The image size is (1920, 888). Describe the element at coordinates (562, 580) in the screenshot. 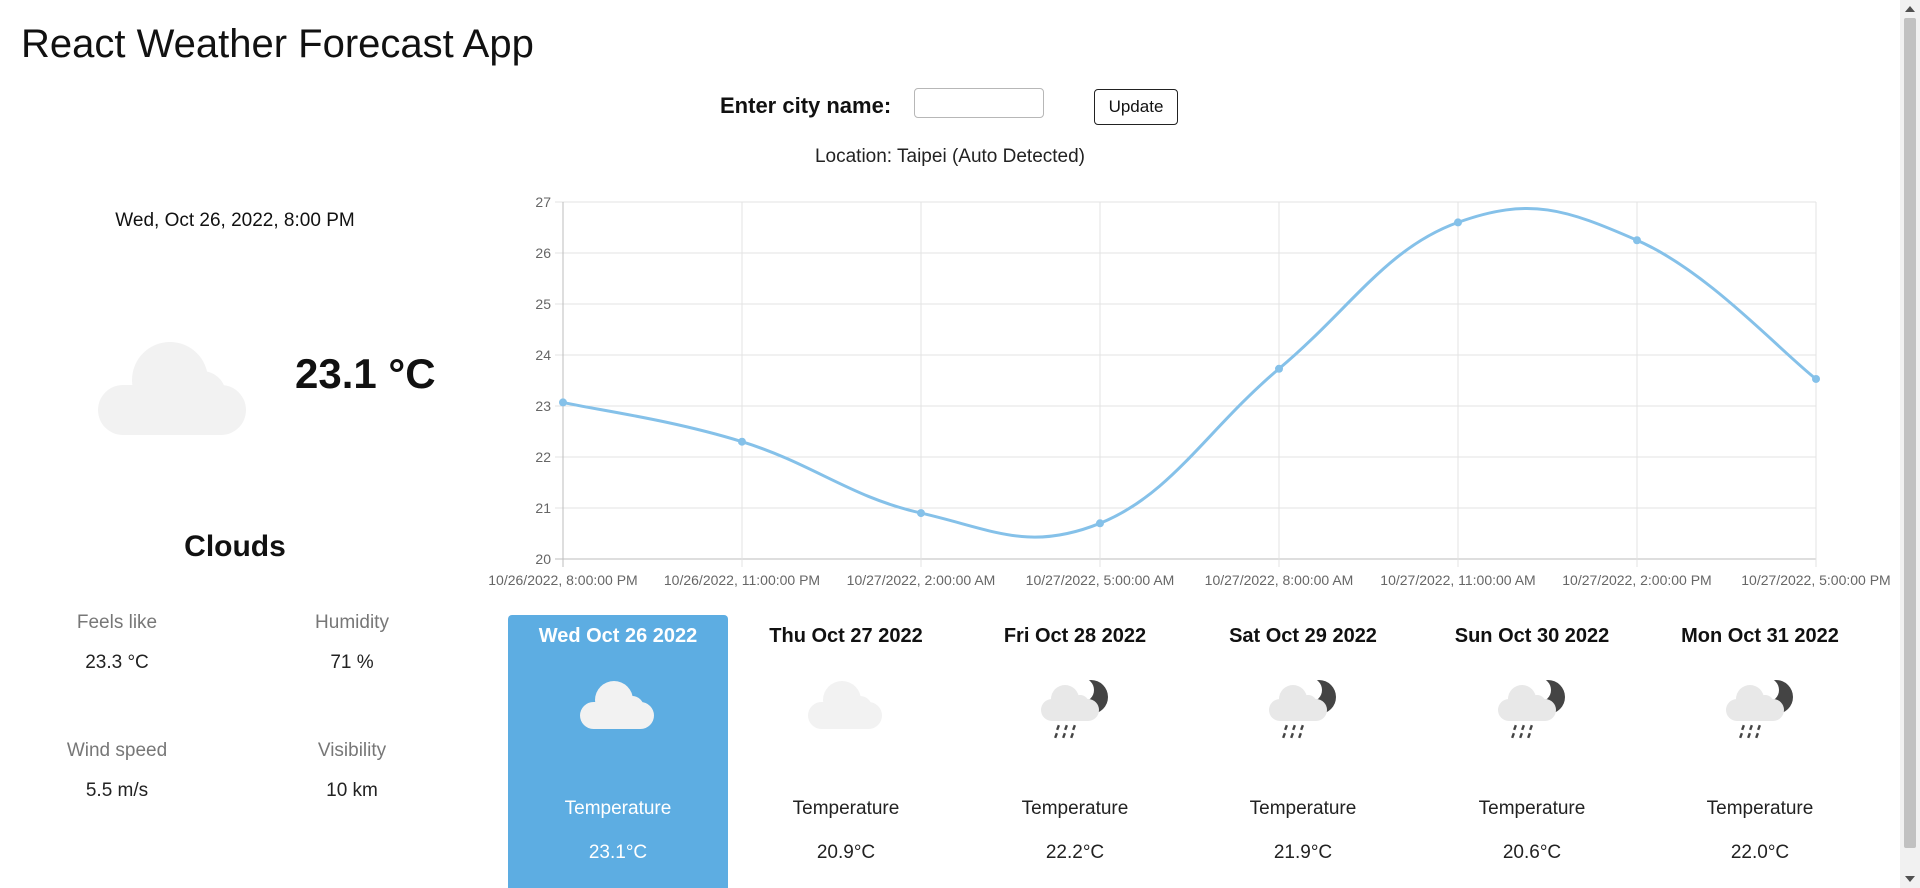

I see `x-tick-label: 10/26/2022, 8:00:00 PM` at that location.